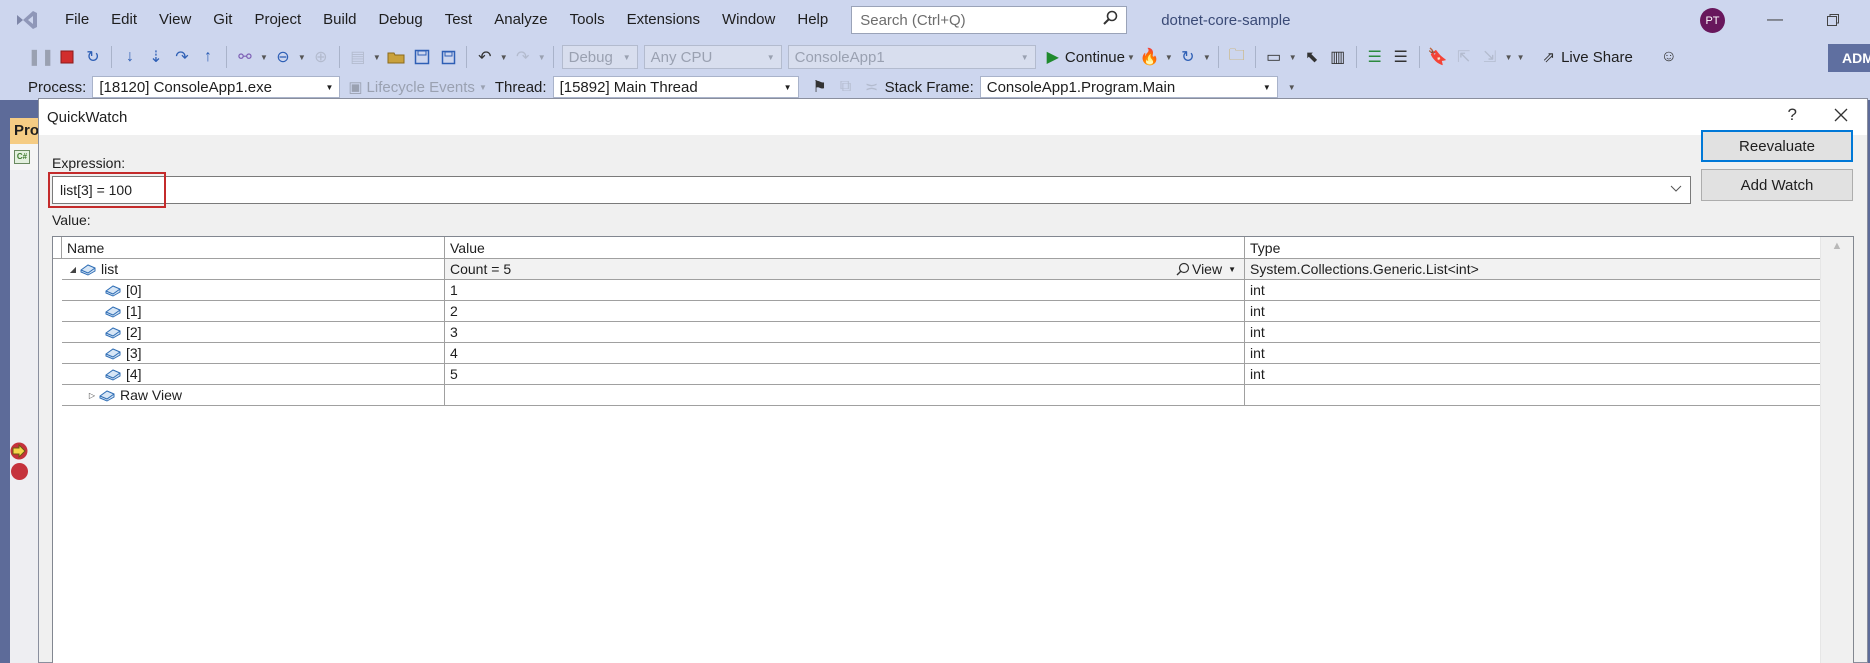  What do you see at coordinates (245, 57) in the screenshot?
I see `hot-reload-icon: ⚯` at bounding box center [245, 57].